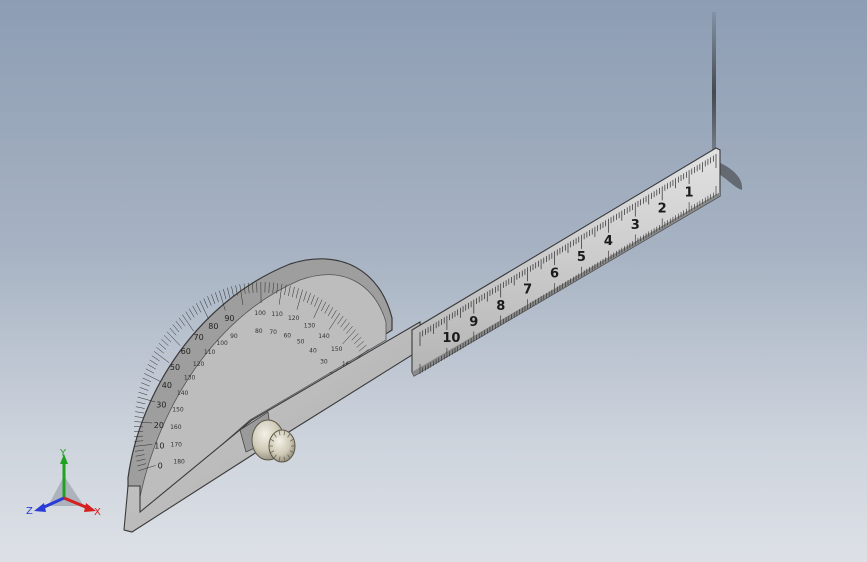  What do you see at coordinates (689, 193) in the screenshot?
I see `ruler-number-label: 1` at bounding box center [689, 193].